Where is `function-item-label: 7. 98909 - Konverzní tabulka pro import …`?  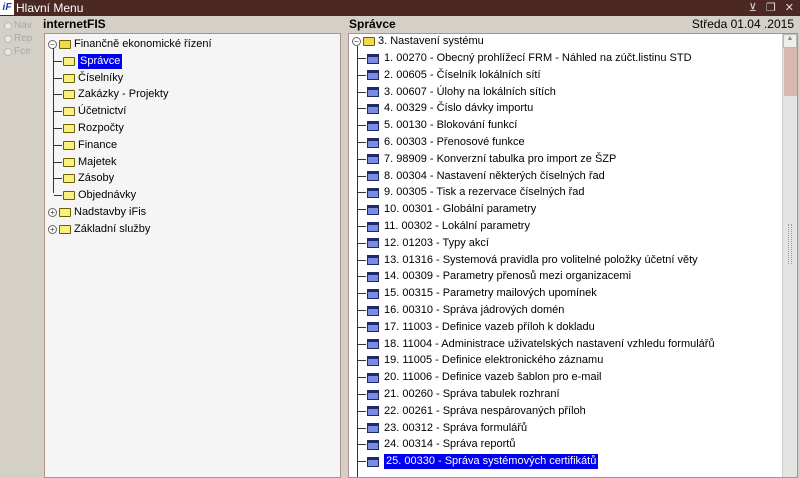 function-item-label: 7. 98909 - Konverzní tabulka pro import … is located at coordinates (500, 158).